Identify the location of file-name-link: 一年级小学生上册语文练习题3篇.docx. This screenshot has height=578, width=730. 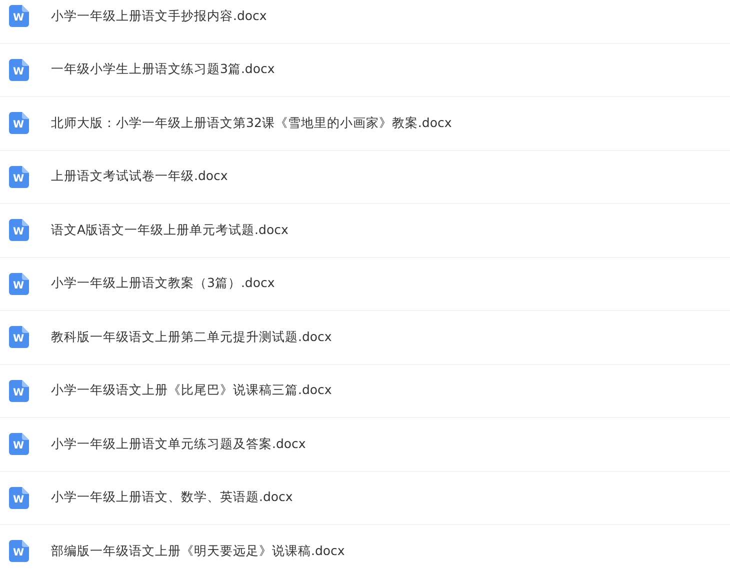
(163, 69).